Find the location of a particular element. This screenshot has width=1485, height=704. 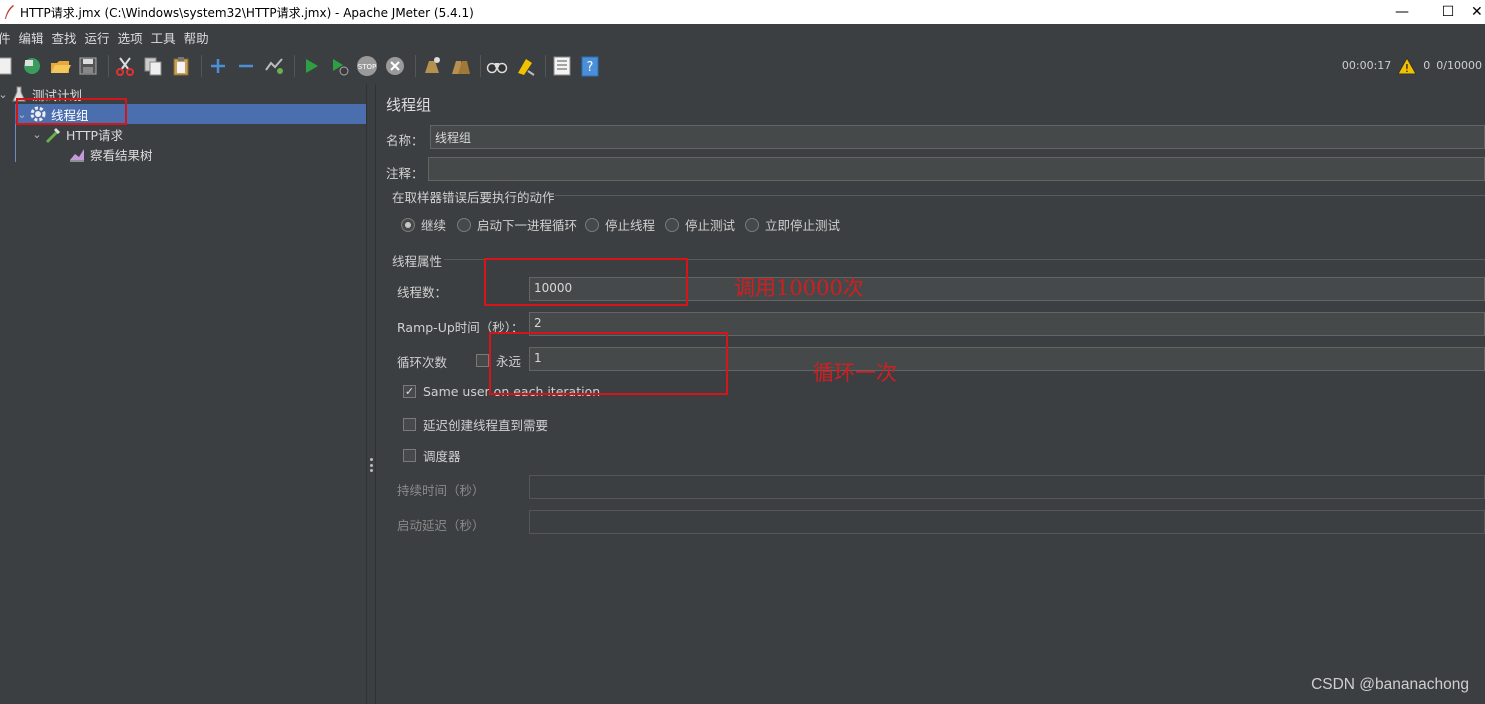

checkmark-icon: ✓ is located at coordinates (409, 391).